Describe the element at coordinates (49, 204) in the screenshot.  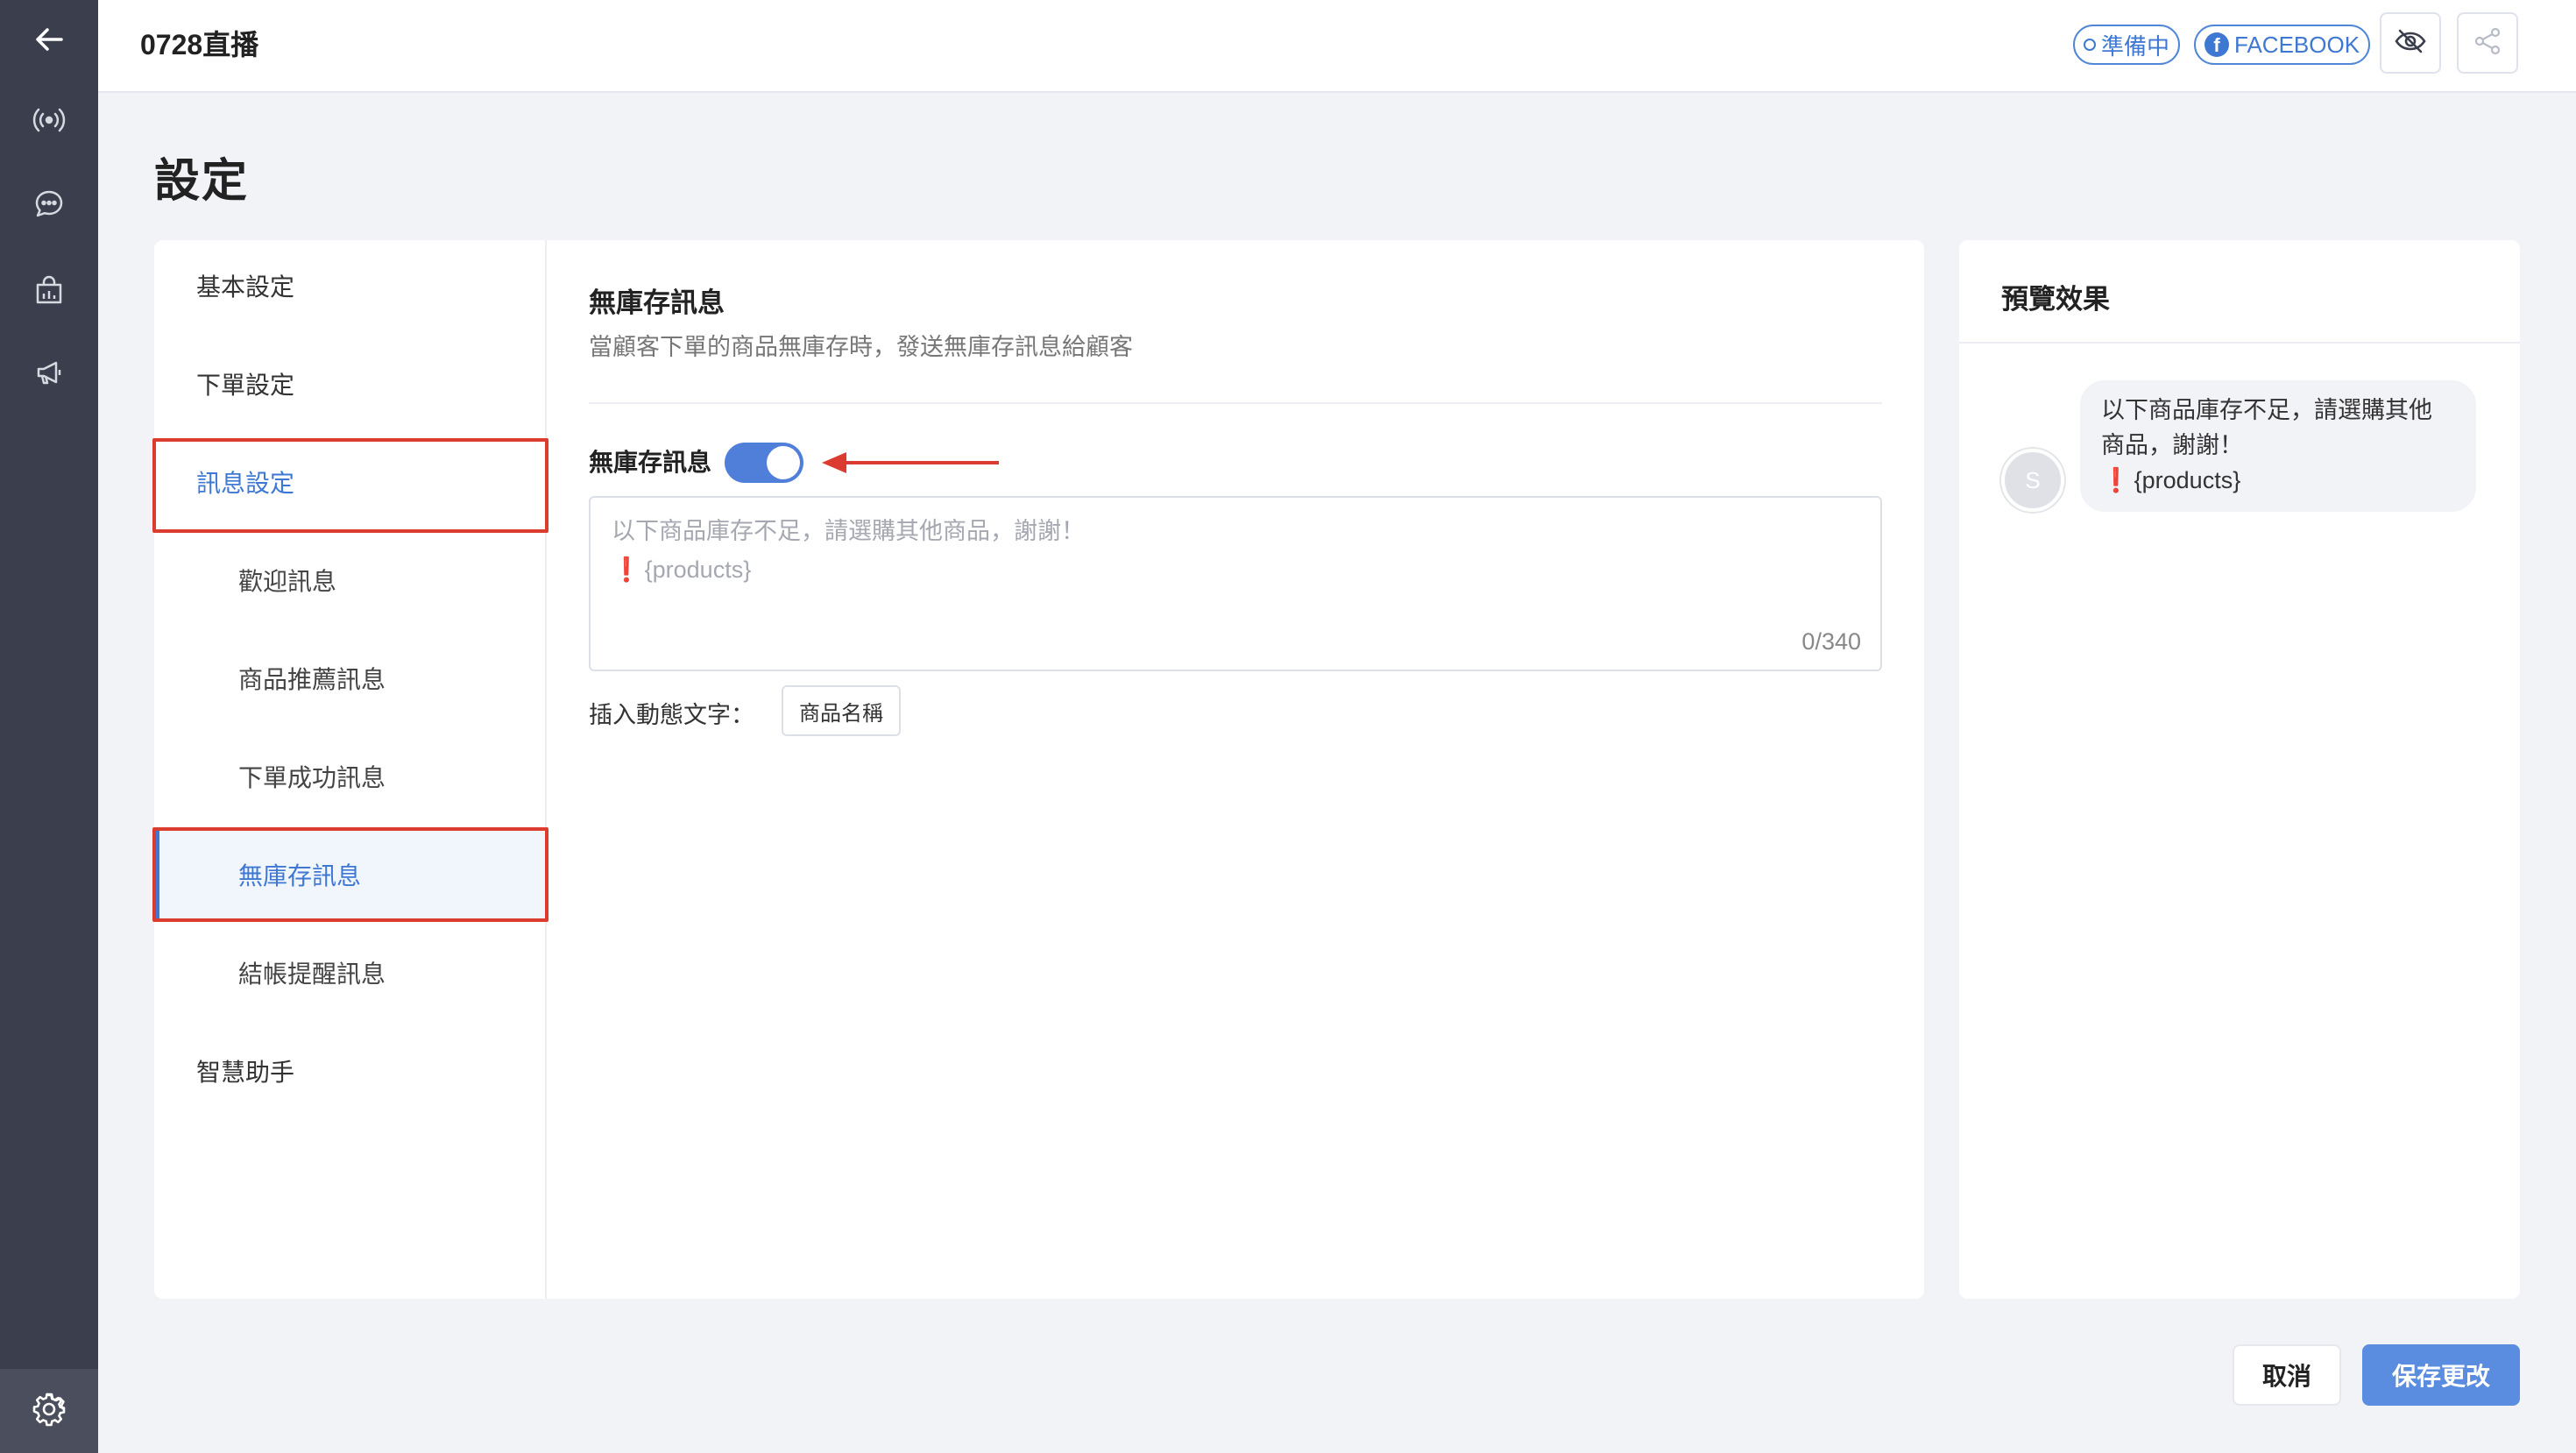
I see `chat-icon` at that location.